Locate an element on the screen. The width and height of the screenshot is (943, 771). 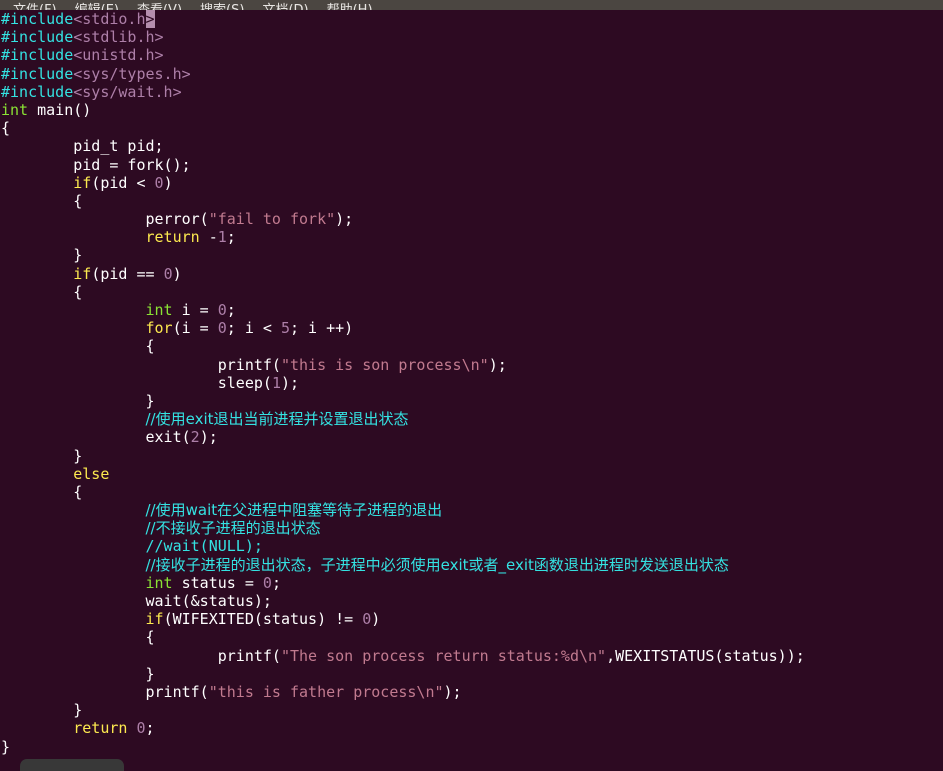
token-plain: ); is located at coordinates (290, 382).